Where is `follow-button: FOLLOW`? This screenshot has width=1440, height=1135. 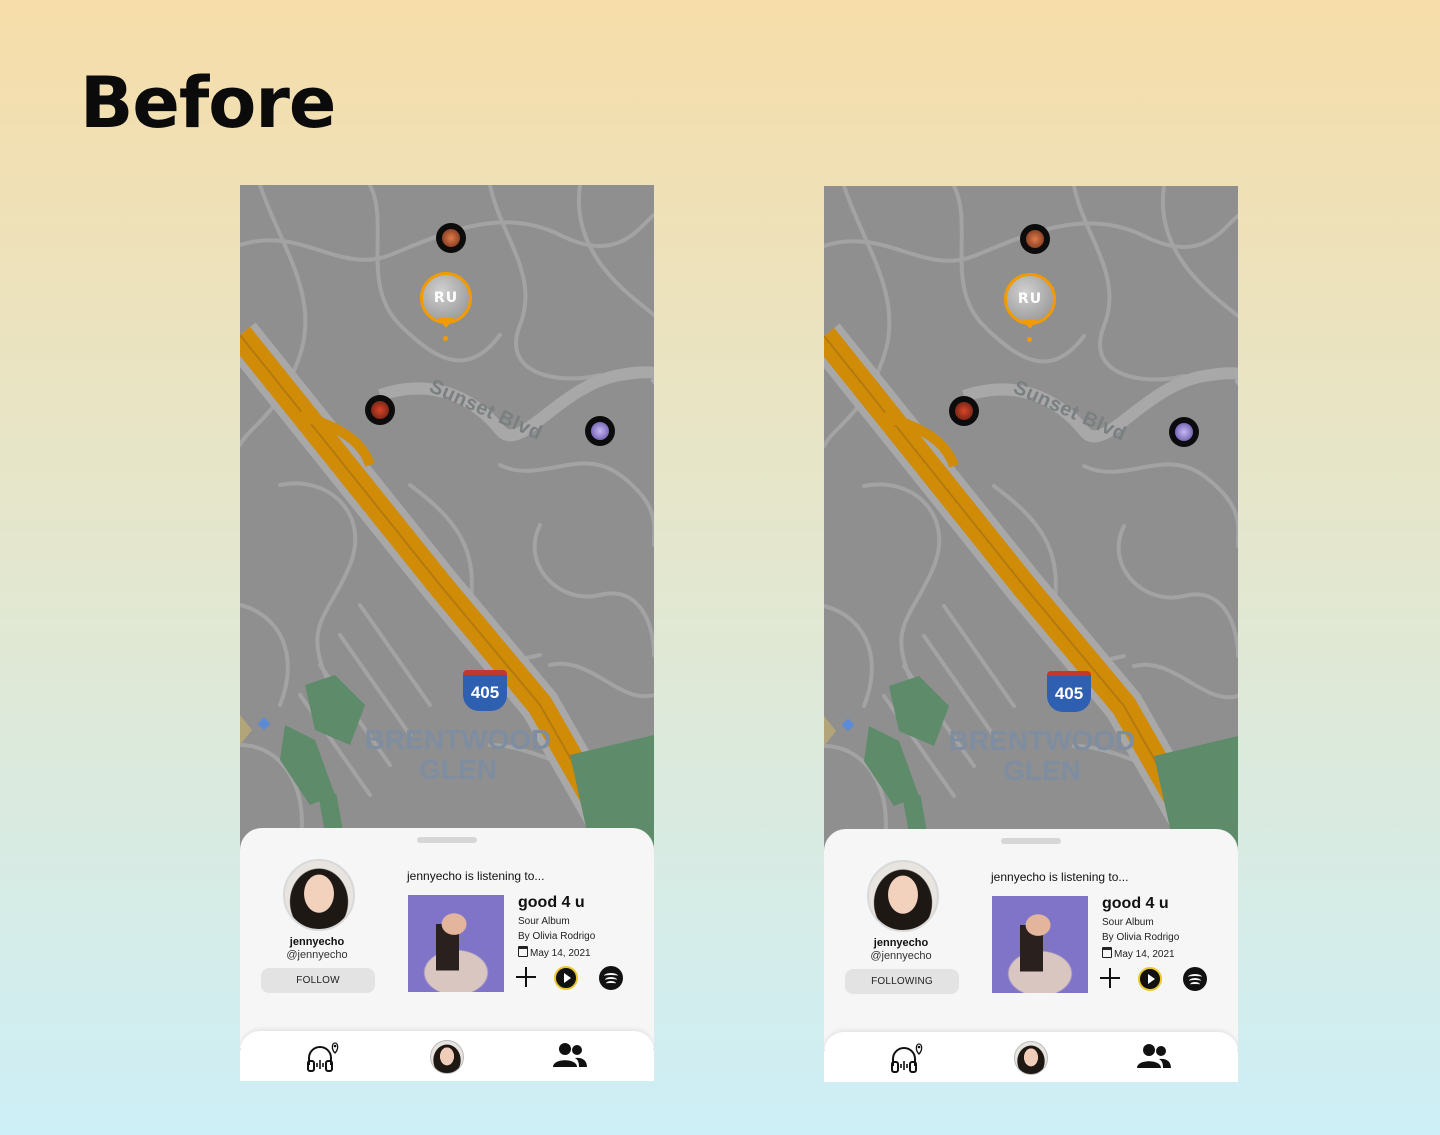 follow-button: FOLLOW is located at coordinates (318, 980).